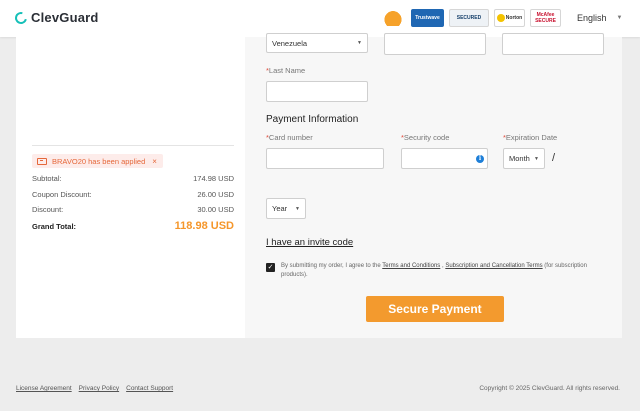 The image size is (640, 411). I want to click on coupon-discount-row: Coupon Discount: 26.00 USD, so click(133, 194).